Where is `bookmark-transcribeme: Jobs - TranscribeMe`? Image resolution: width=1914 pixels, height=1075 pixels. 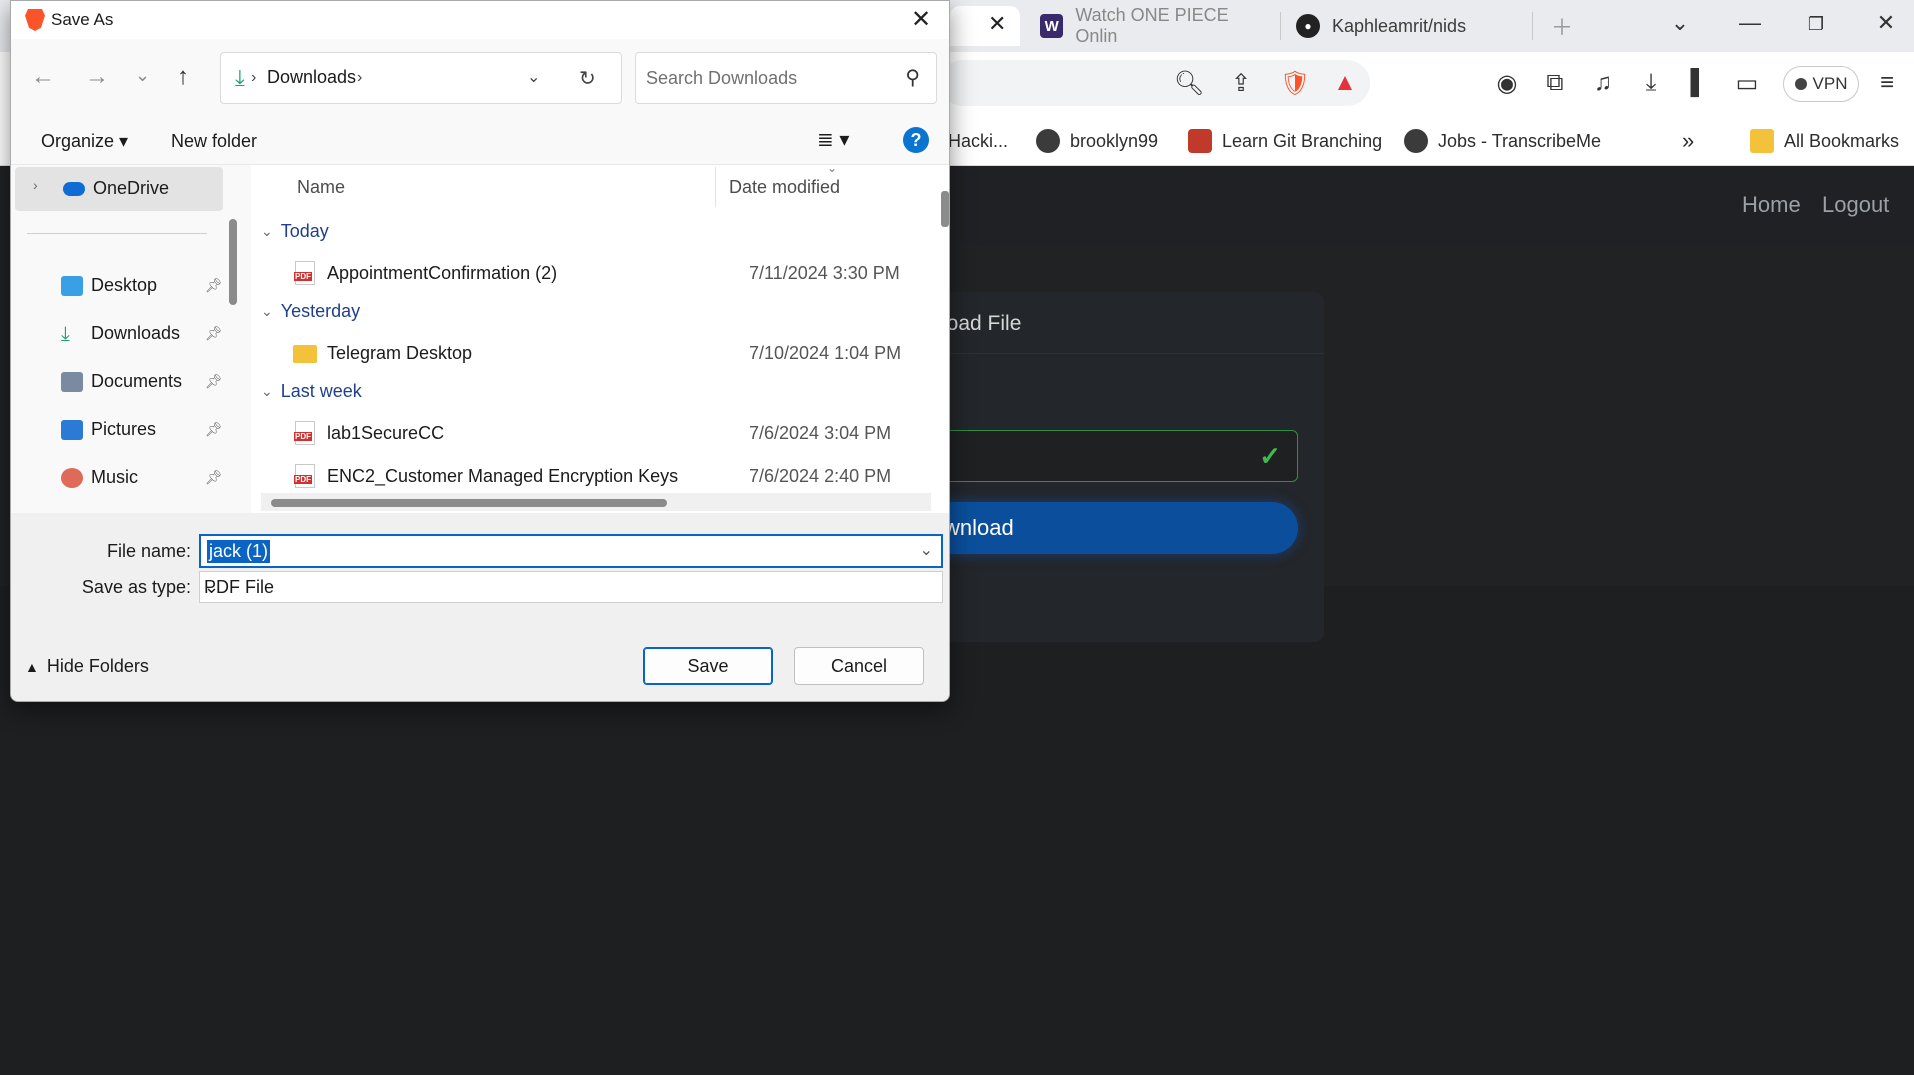
bookmark-transcribeme: Jobs - TranscribeMe is located at coordinates (1502, 141).